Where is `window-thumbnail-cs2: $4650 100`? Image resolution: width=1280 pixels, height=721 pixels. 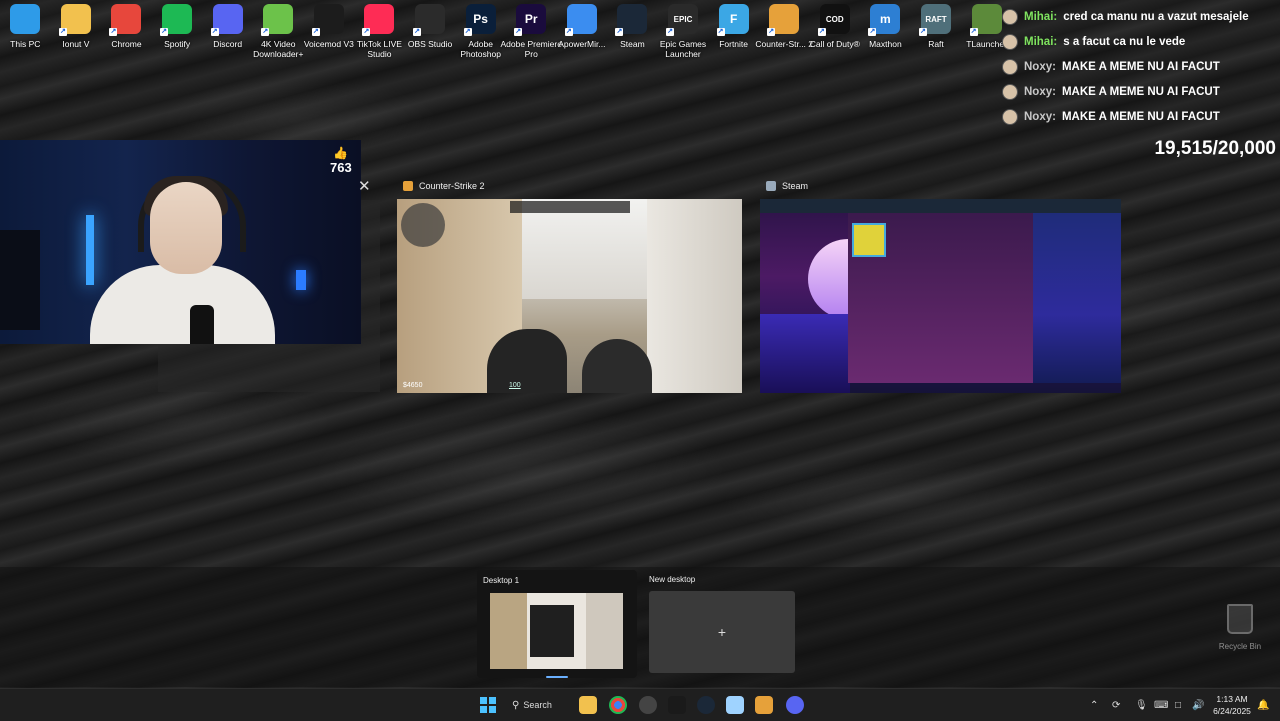 window-thumbnail-cs2: $4650 100 is located at coordinates (569, 296).